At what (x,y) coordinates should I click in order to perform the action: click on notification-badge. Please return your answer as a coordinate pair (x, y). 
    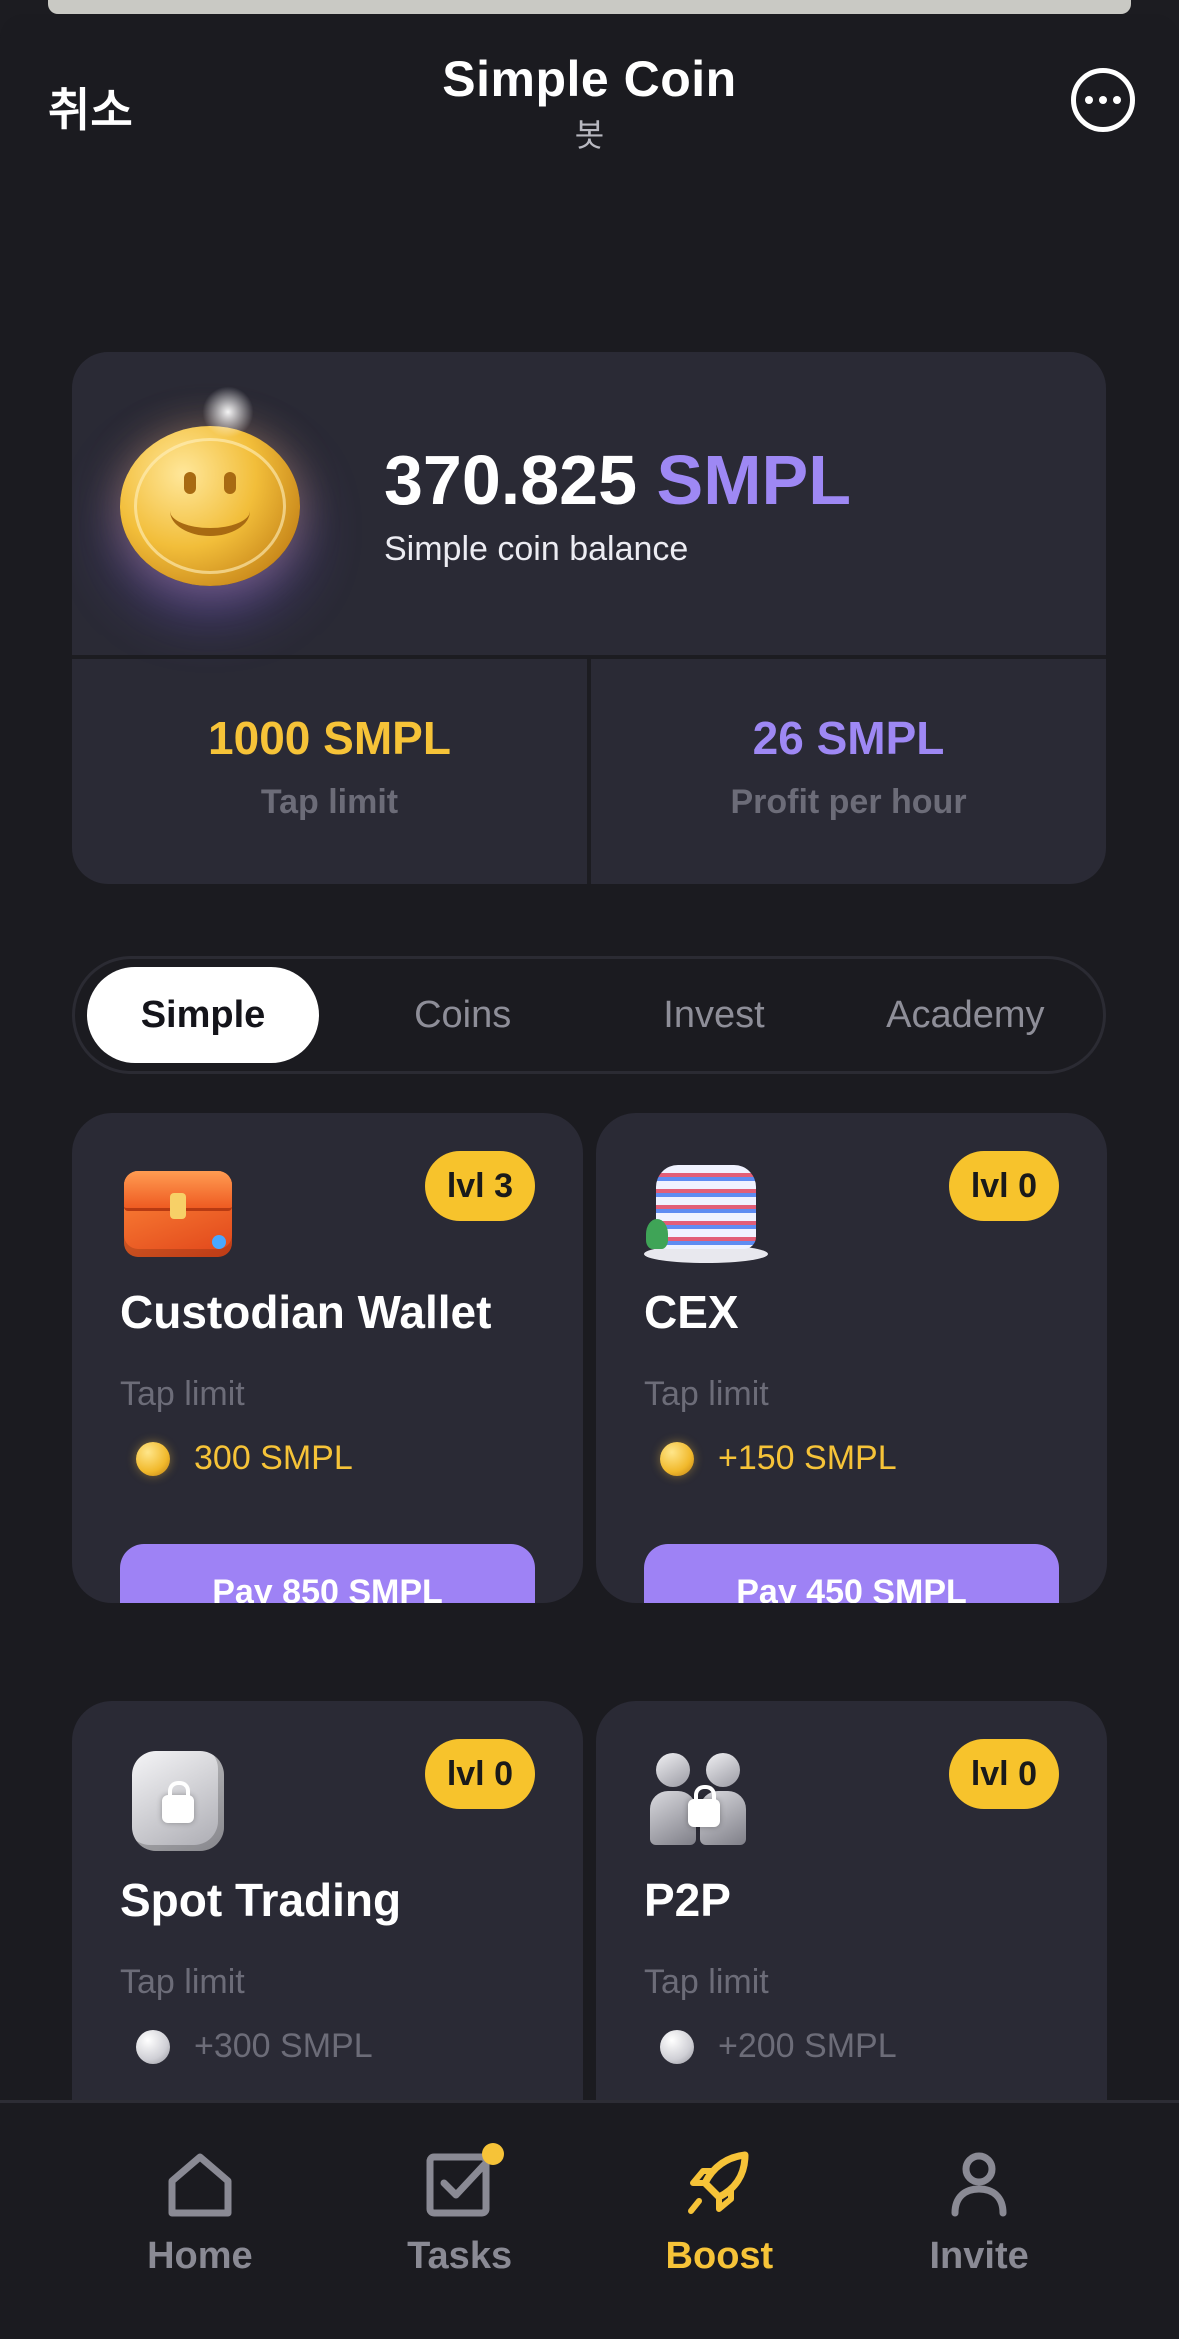
    Looking at the image, I should click on (492, 2154).